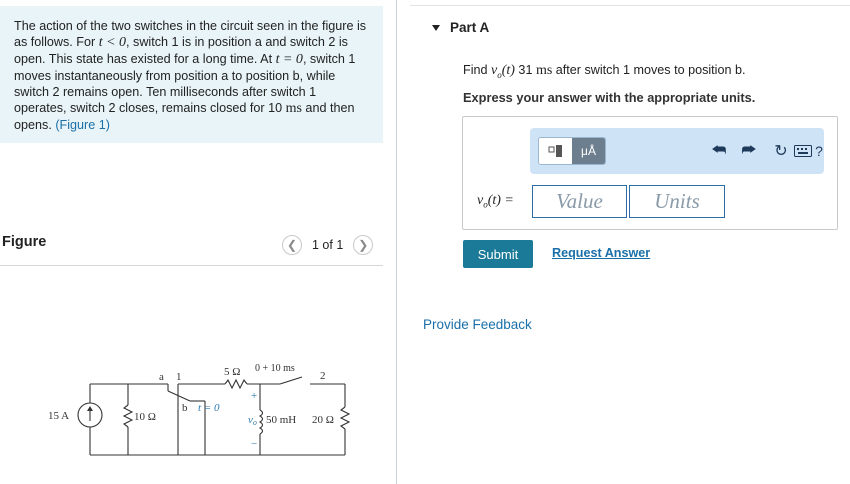  What do you see at coordinates (161, 377) in the screenshot?
I see `switch1-a: a` at bounding box center [161, 377].